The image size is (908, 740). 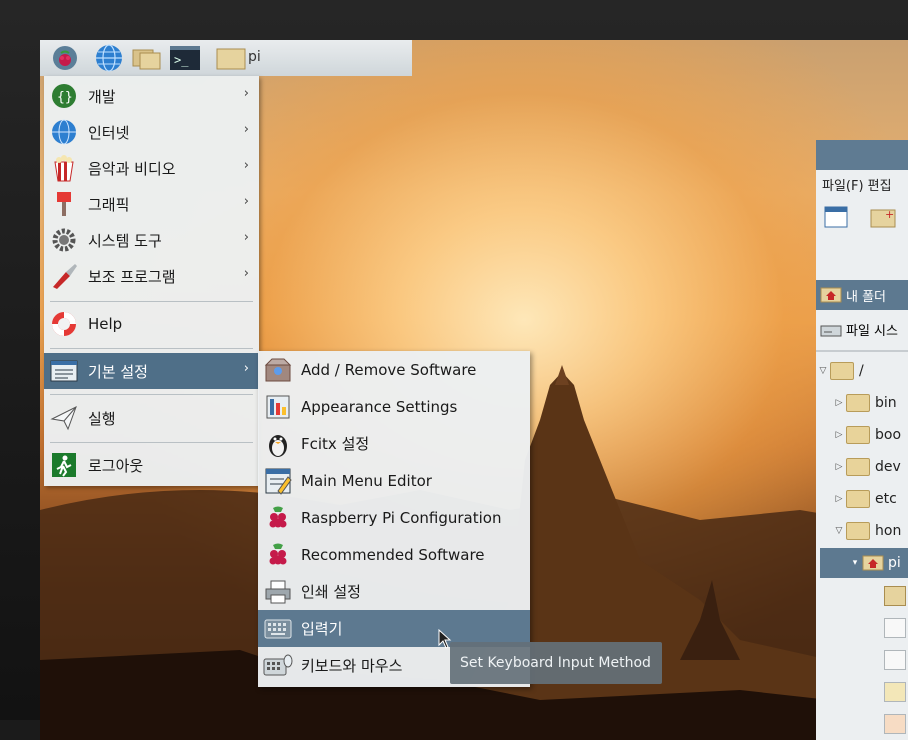 I want to click on programming-braces-icon: {}, so click(x=64, y=96).